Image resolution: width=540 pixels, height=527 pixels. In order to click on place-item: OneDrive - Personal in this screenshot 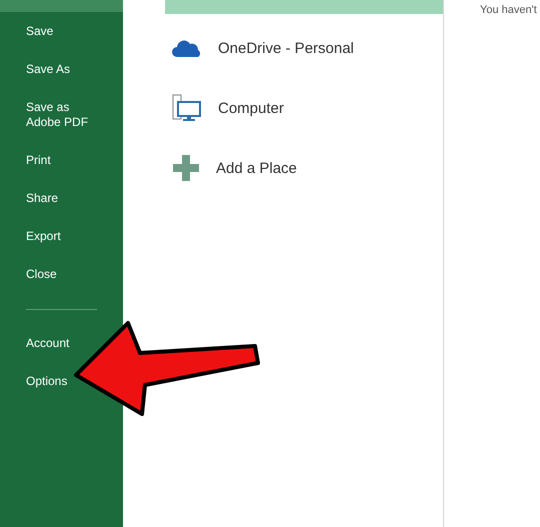, I will do `click(263, 48)`.